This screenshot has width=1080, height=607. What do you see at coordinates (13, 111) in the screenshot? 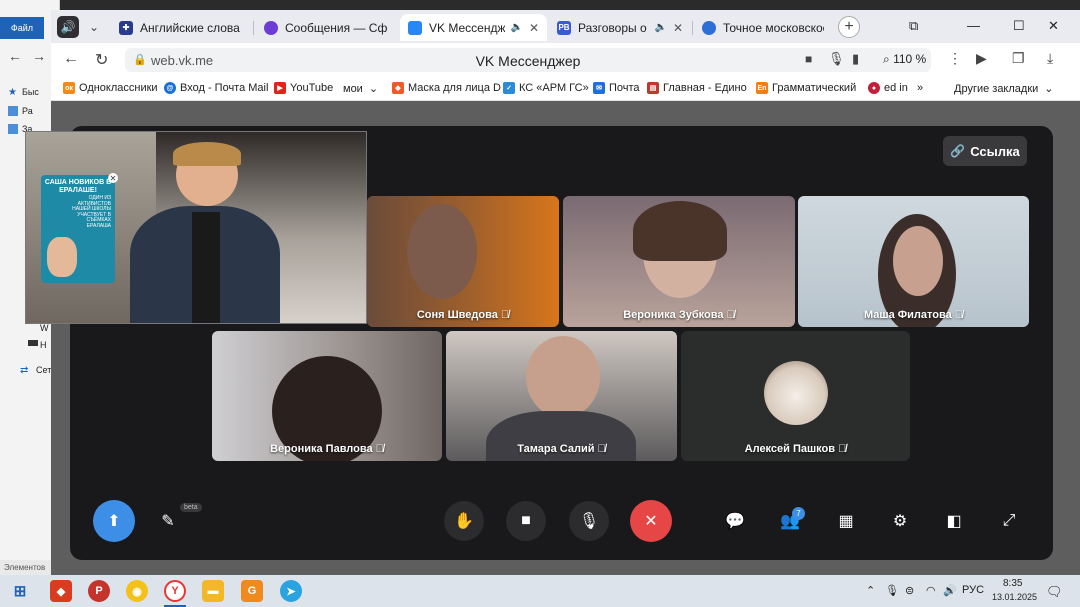
I see `folder-icon` at bounding box center [13, 111].